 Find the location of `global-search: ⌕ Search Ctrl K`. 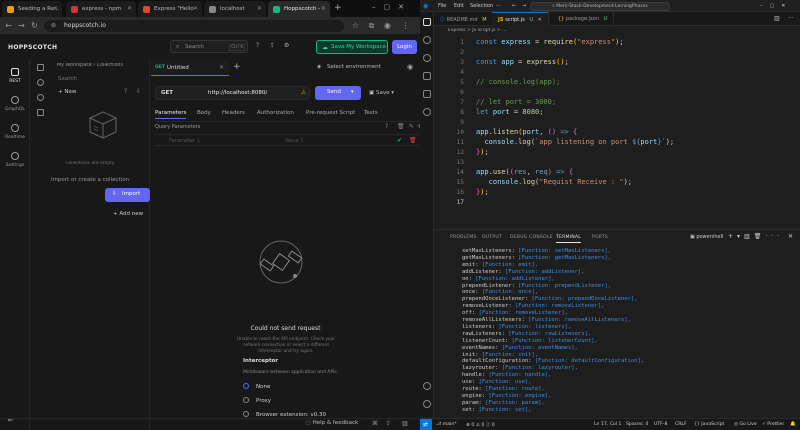

global-search: ⌕ Search Ctrl K is located at coordinates (209, 46).